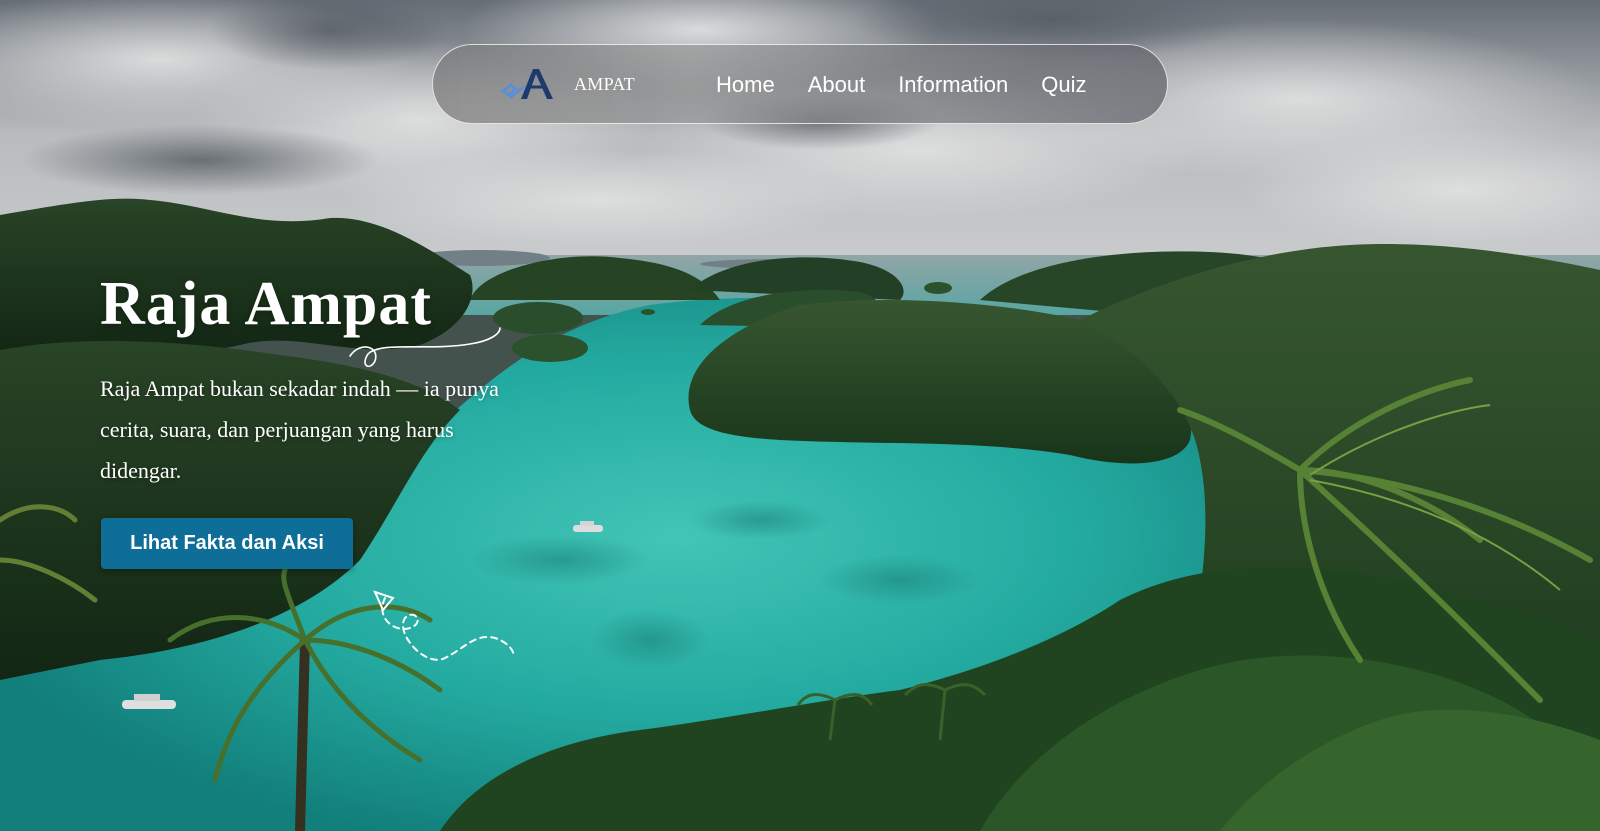 This screenshot has height=831, width=1600. I want to click on nav-link-about: About, so click(837, 85).